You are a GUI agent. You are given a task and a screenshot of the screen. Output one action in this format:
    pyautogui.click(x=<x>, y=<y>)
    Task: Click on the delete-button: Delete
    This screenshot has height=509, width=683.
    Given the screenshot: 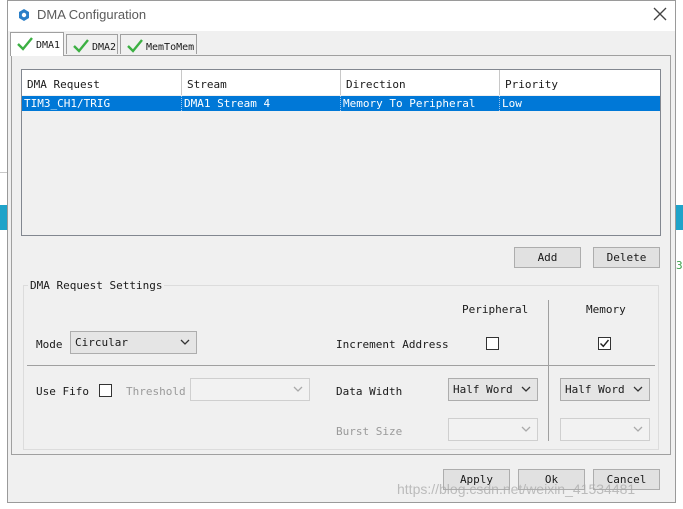 What is the action you would take?
    pyautogui.click(x=626, y=257)
    